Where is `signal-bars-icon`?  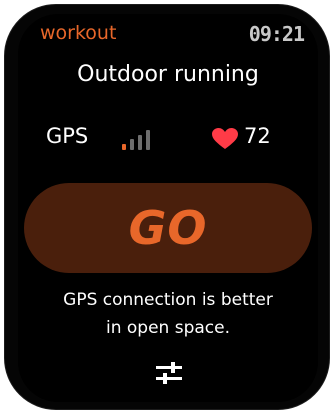 signal-bars-icon is located at coordinates (138, 139).